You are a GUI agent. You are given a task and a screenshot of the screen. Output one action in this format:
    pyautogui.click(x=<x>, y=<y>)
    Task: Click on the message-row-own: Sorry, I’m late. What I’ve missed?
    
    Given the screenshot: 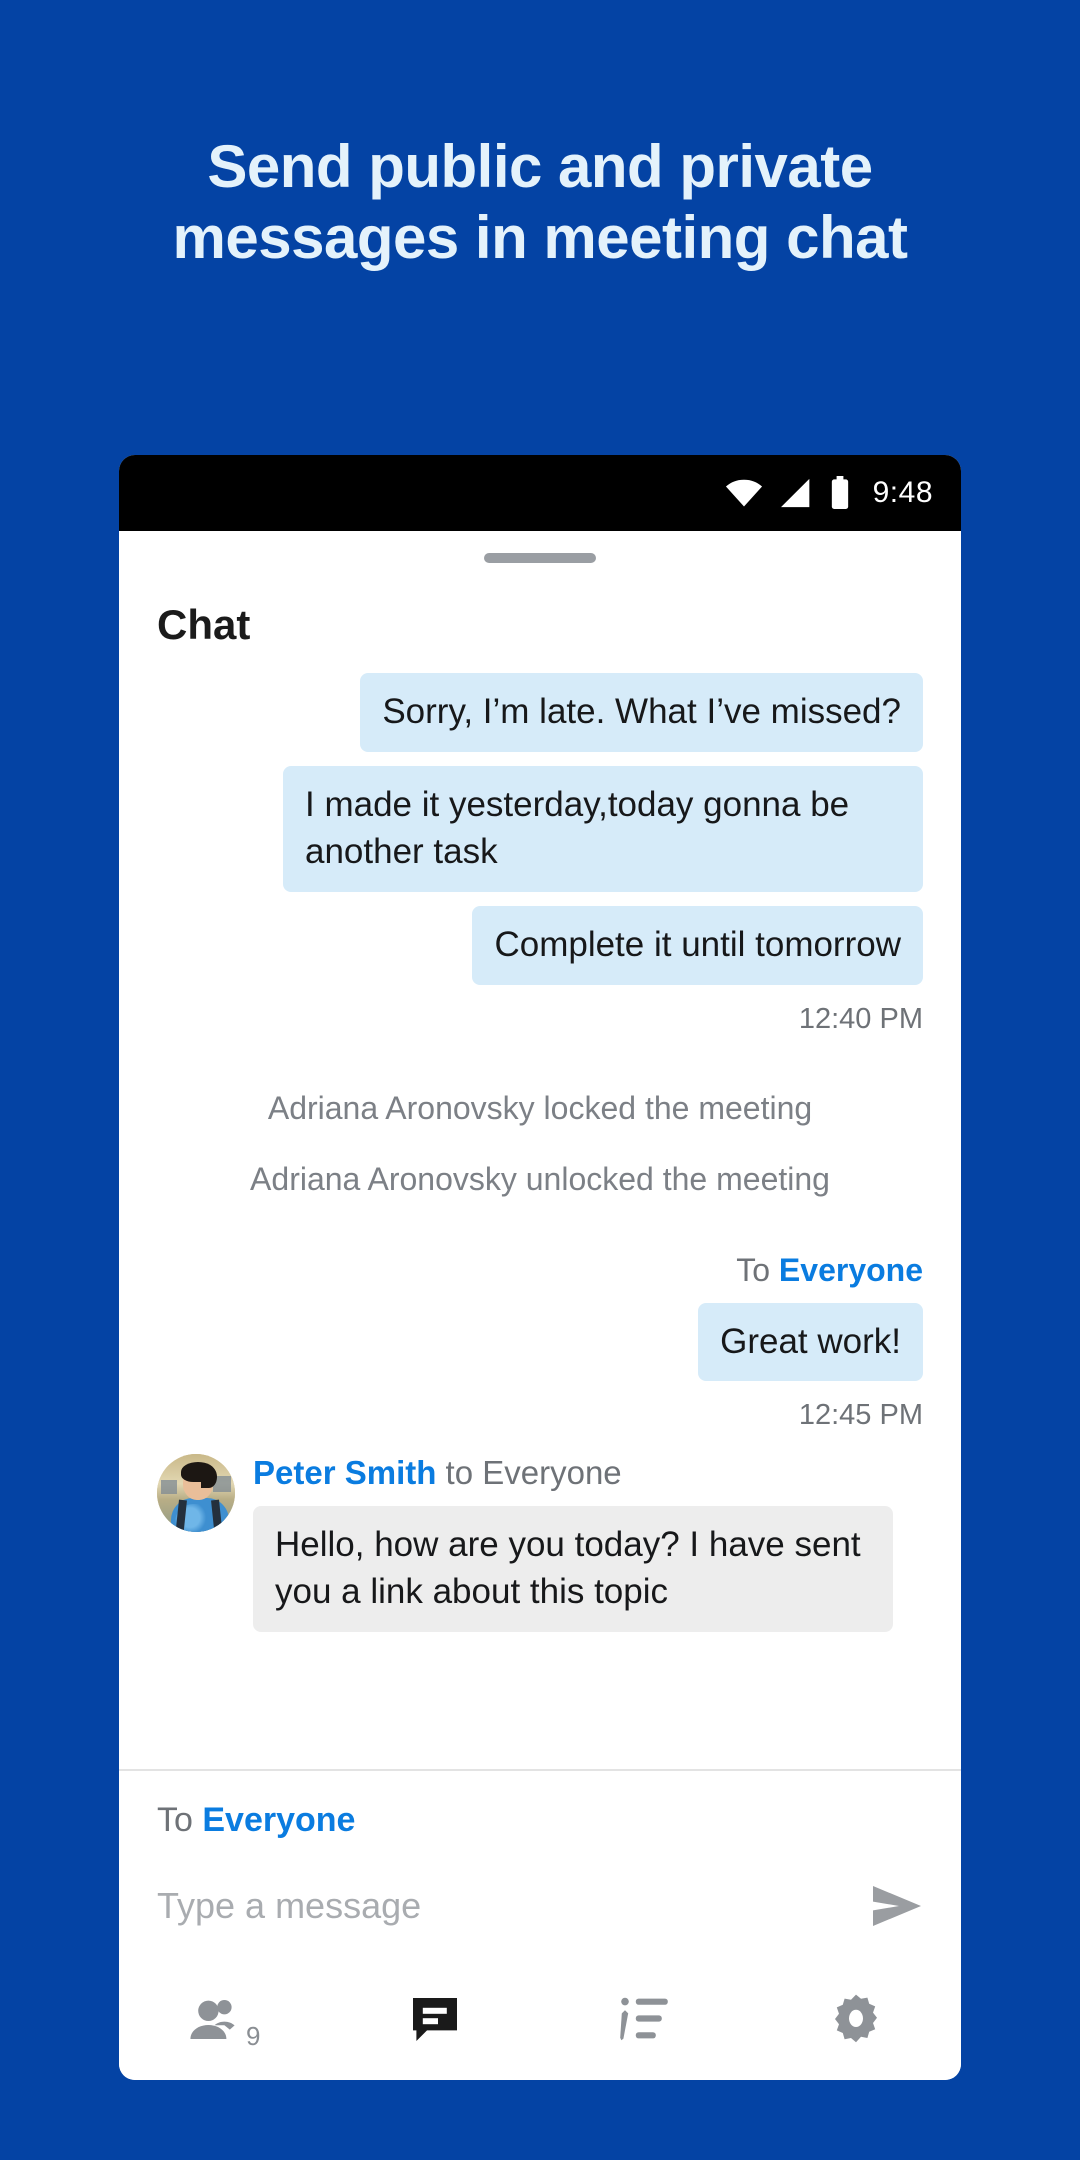 What is the action you would take?
    pyautogui.click(x=540, y=712)
    